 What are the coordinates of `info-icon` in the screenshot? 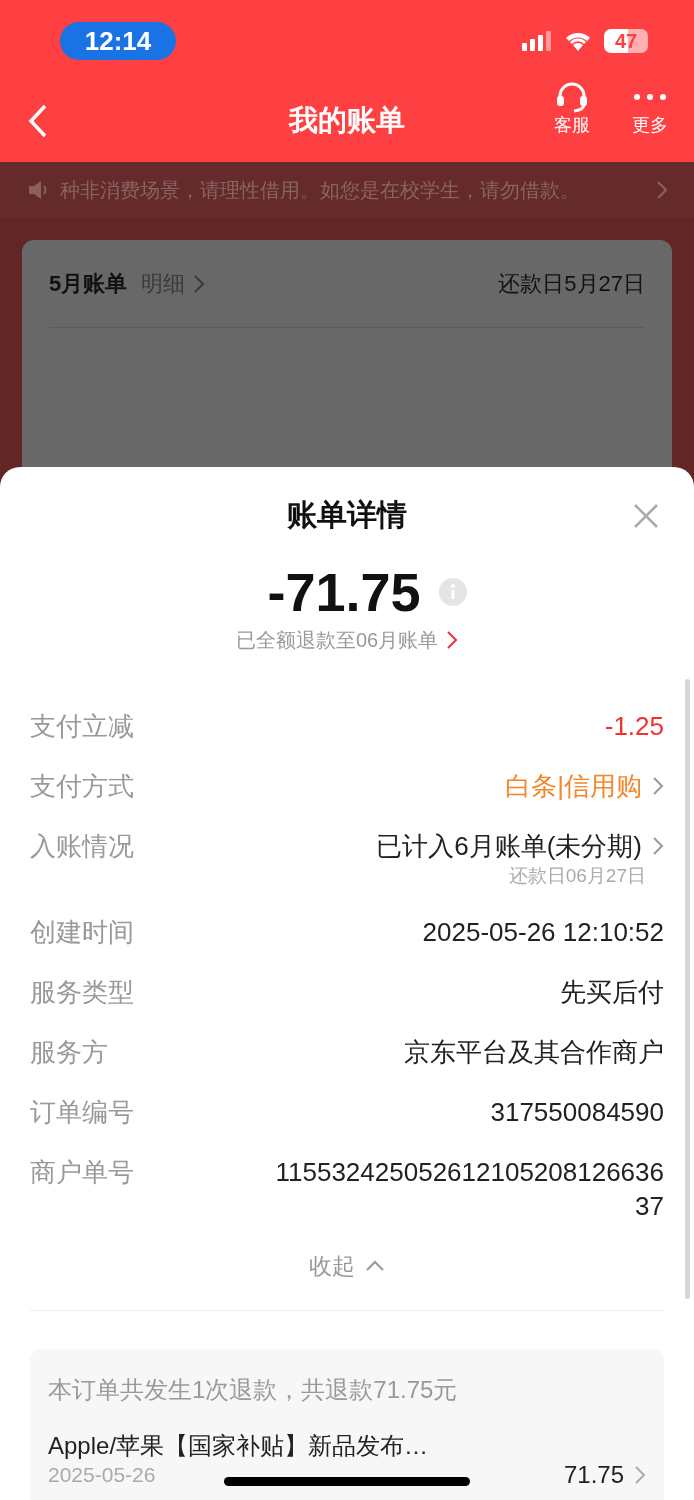 It's located at (452, 592).